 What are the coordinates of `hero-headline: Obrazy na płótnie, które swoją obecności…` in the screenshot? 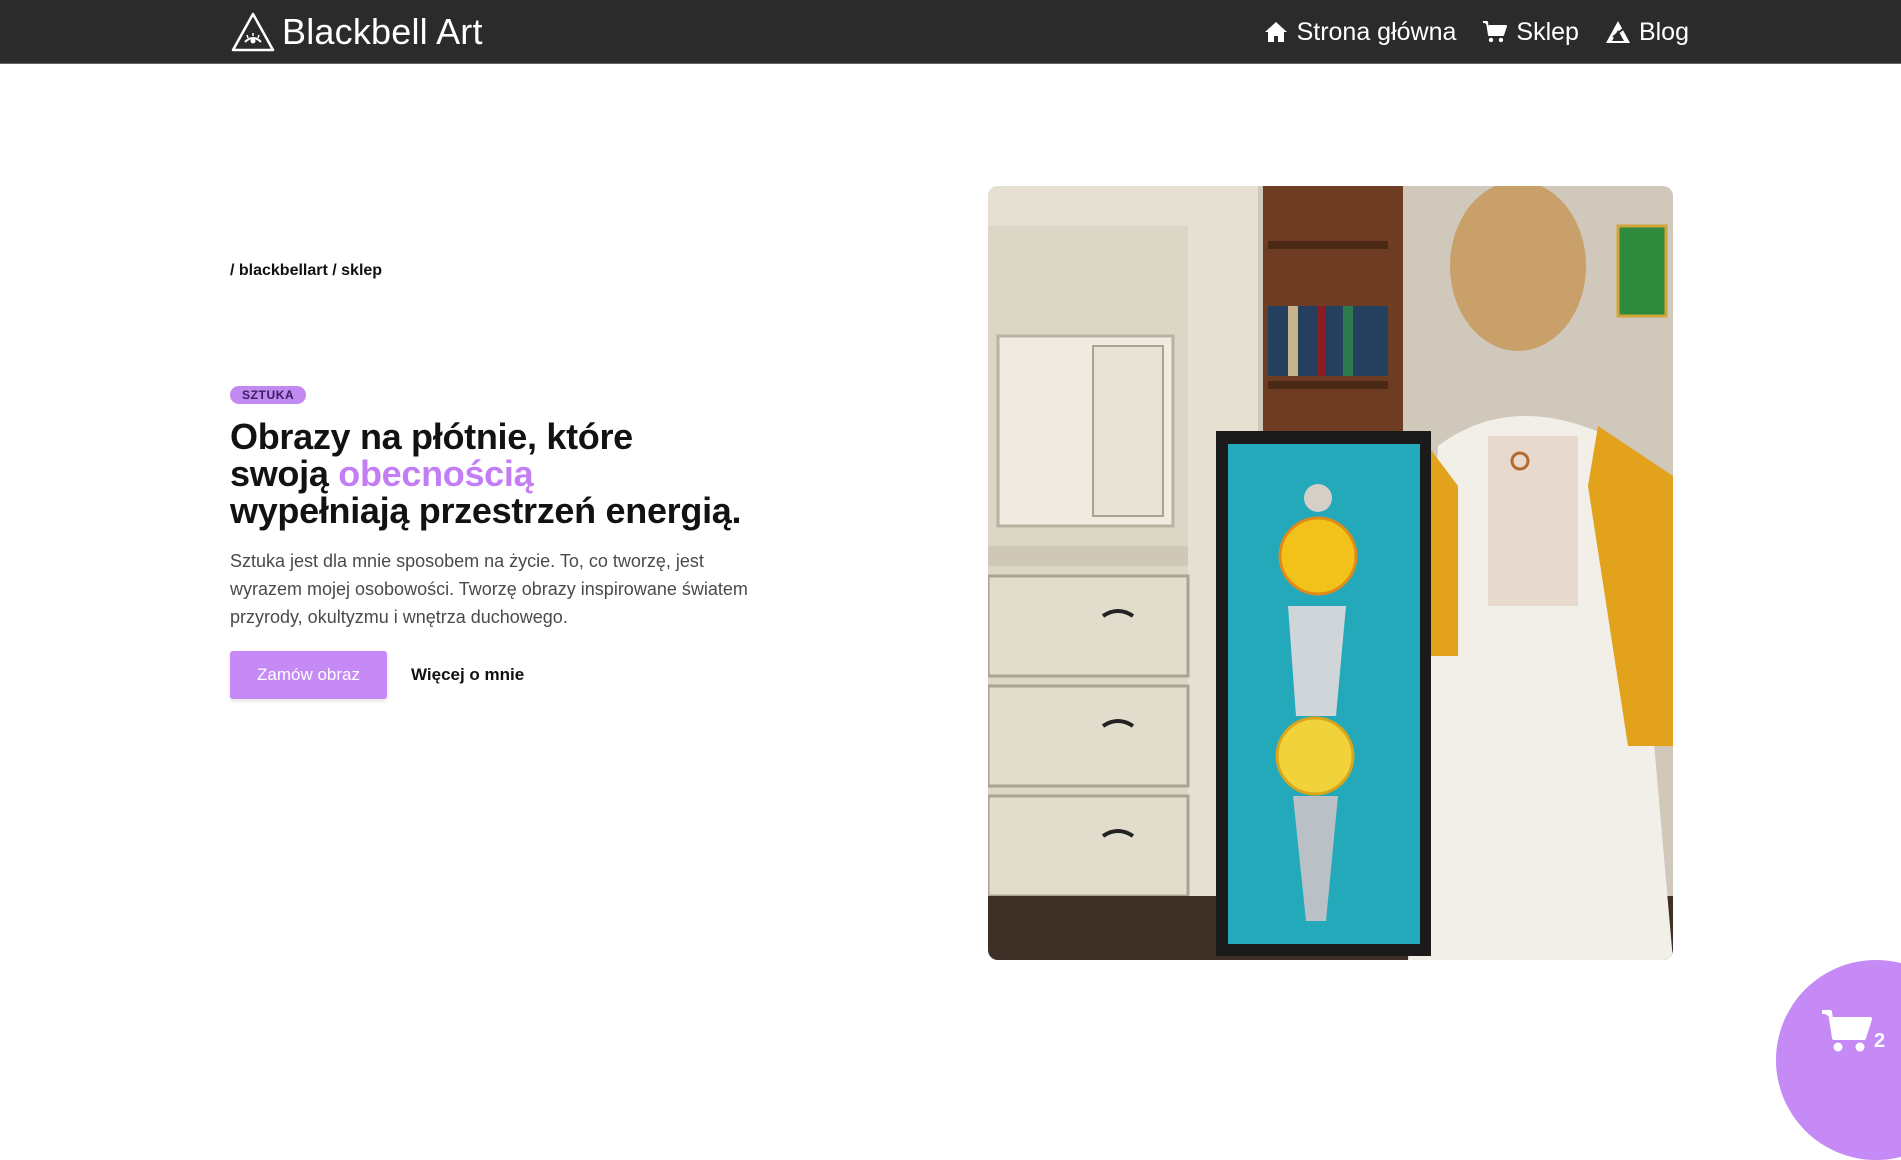 It's located at (500, 473).